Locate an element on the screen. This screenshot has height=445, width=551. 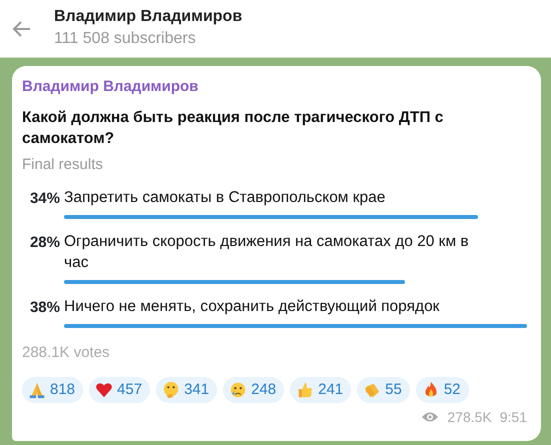
thinking-face-icon is located at coordinates (171, 389).